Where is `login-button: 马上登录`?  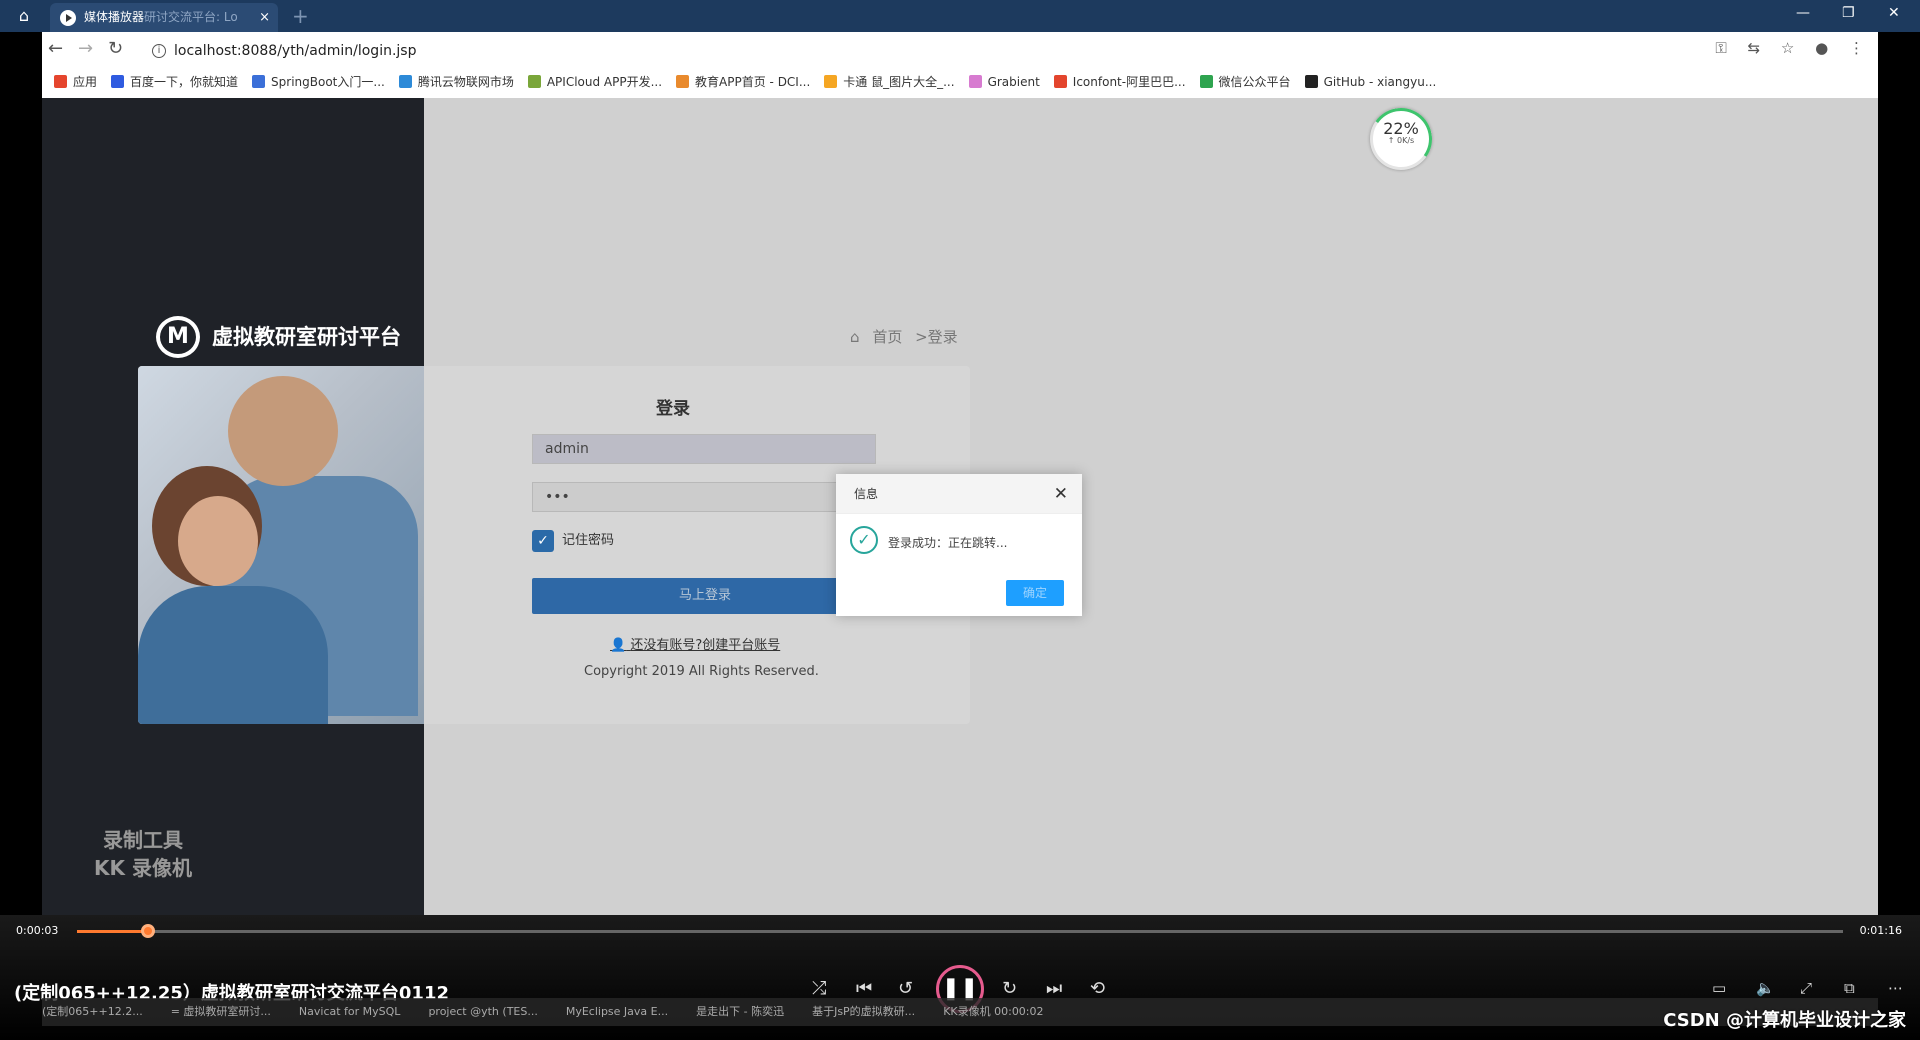
login-button: 马上登录 is located at coordinates (705, 596).